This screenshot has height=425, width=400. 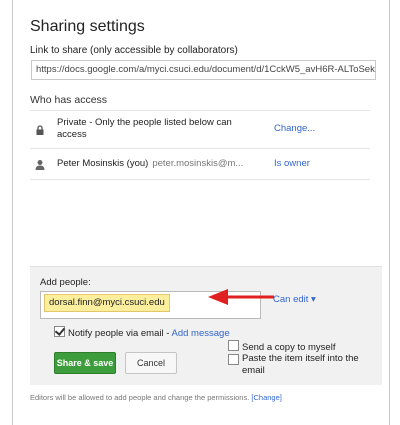 What do you see at coordinates (201, 333) in the screenshot?
I see `add-message-link: Add message` at bounding box center [201, 333].